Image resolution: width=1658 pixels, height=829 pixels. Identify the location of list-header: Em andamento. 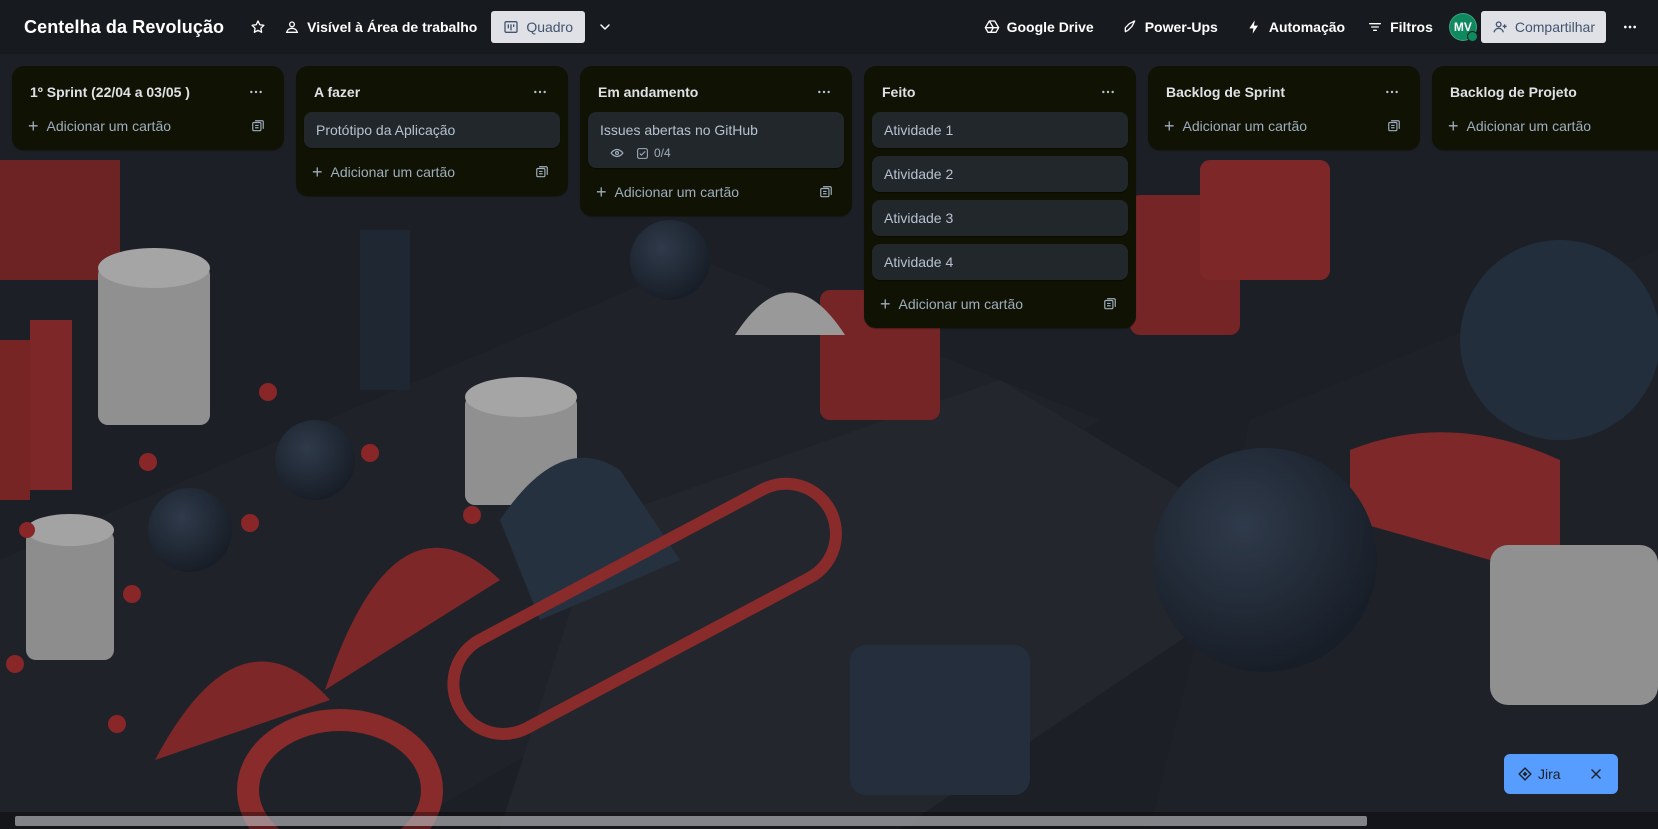
(716, 92).